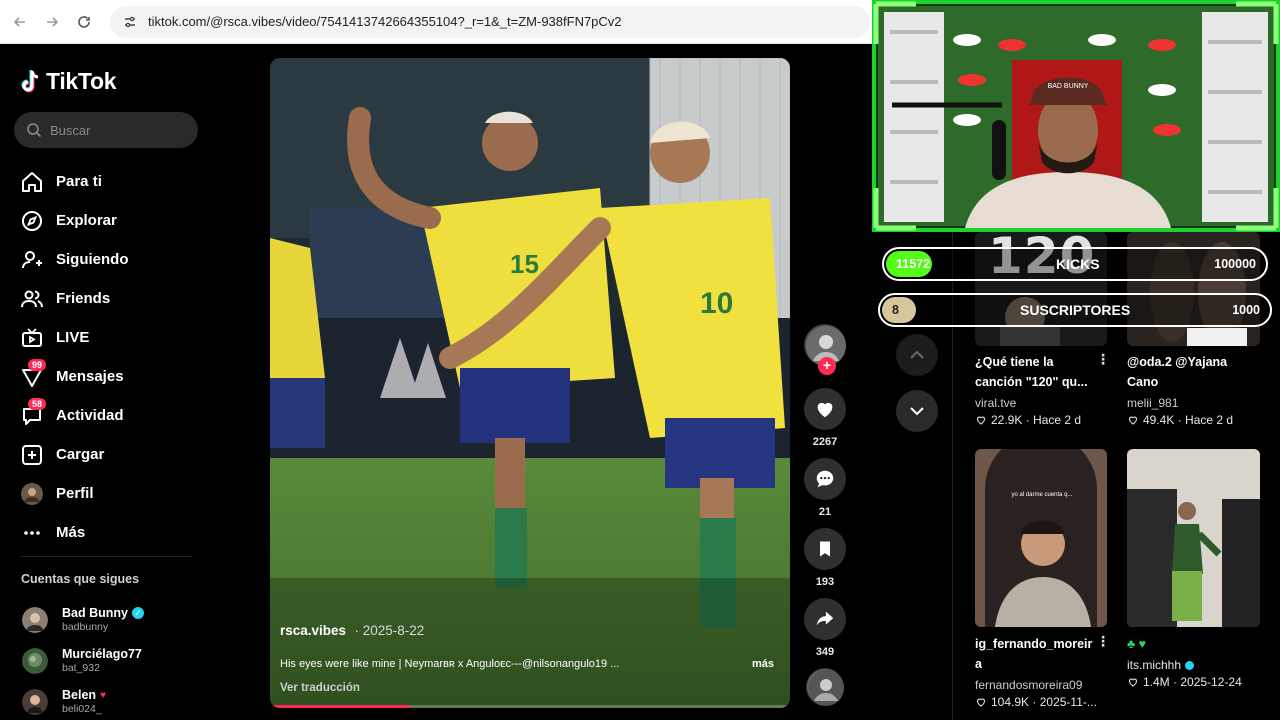  What do you see at coordinates (118, 259) in the screenshot?
I see `menu-item-siguiendo: Siguiendo` at bounding box center [118, 259].